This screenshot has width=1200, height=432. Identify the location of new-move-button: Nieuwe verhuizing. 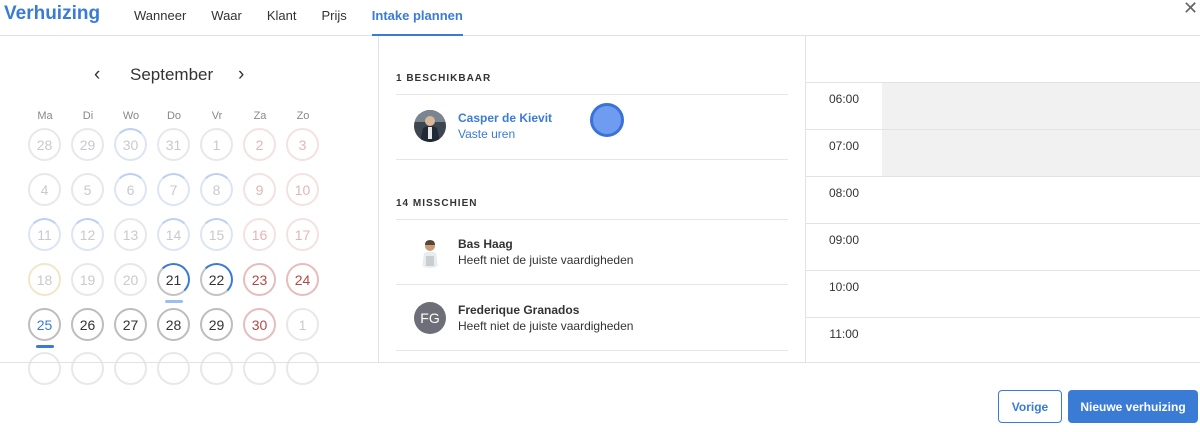
(1133, 406).